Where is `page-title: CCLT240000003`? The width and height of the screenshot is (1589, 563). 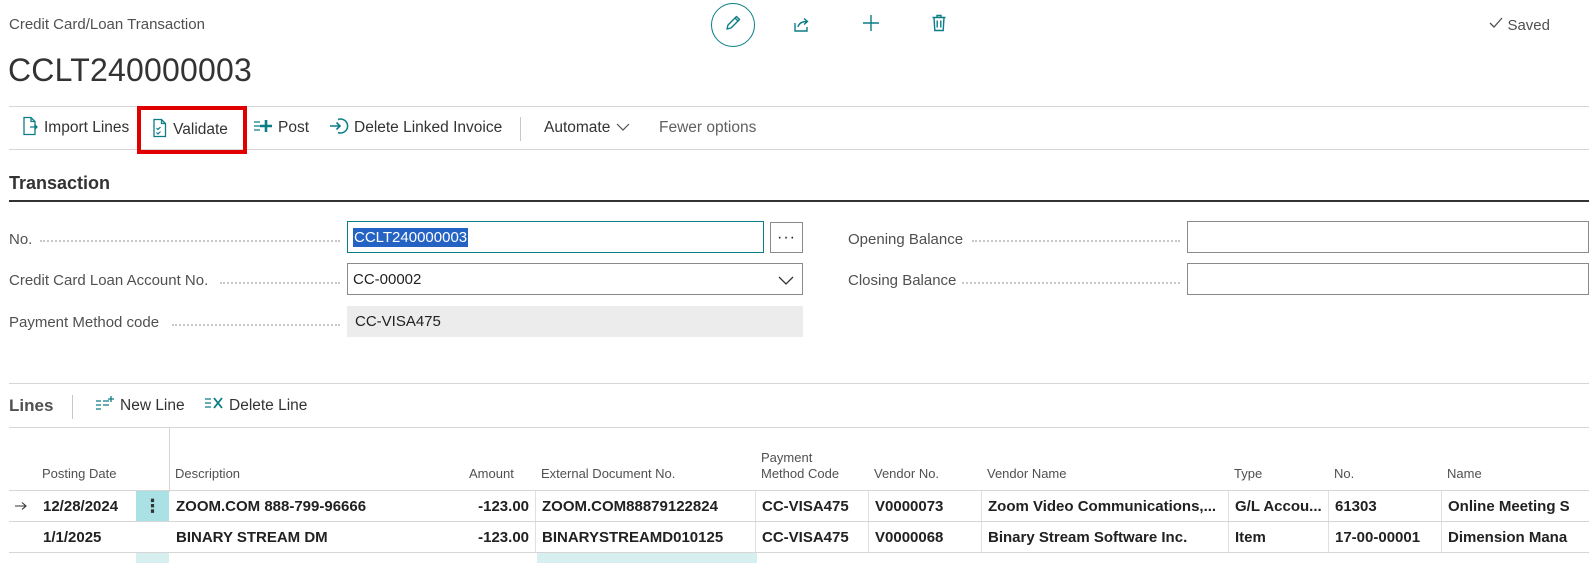 page-title: CCLT240000003 is located at coordinates (130, 70).